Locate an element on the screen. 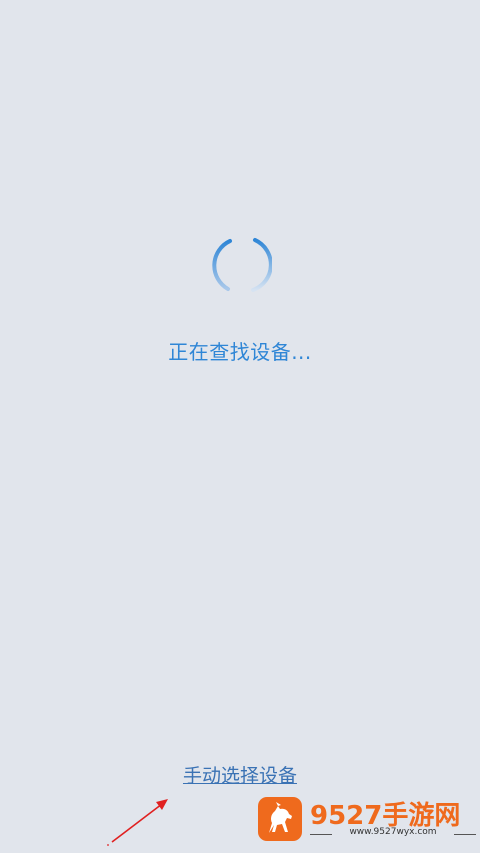 This screenshot has width=480, height=853. watermark-url: www.9527wyx.com is located at coordinates (393, 832).